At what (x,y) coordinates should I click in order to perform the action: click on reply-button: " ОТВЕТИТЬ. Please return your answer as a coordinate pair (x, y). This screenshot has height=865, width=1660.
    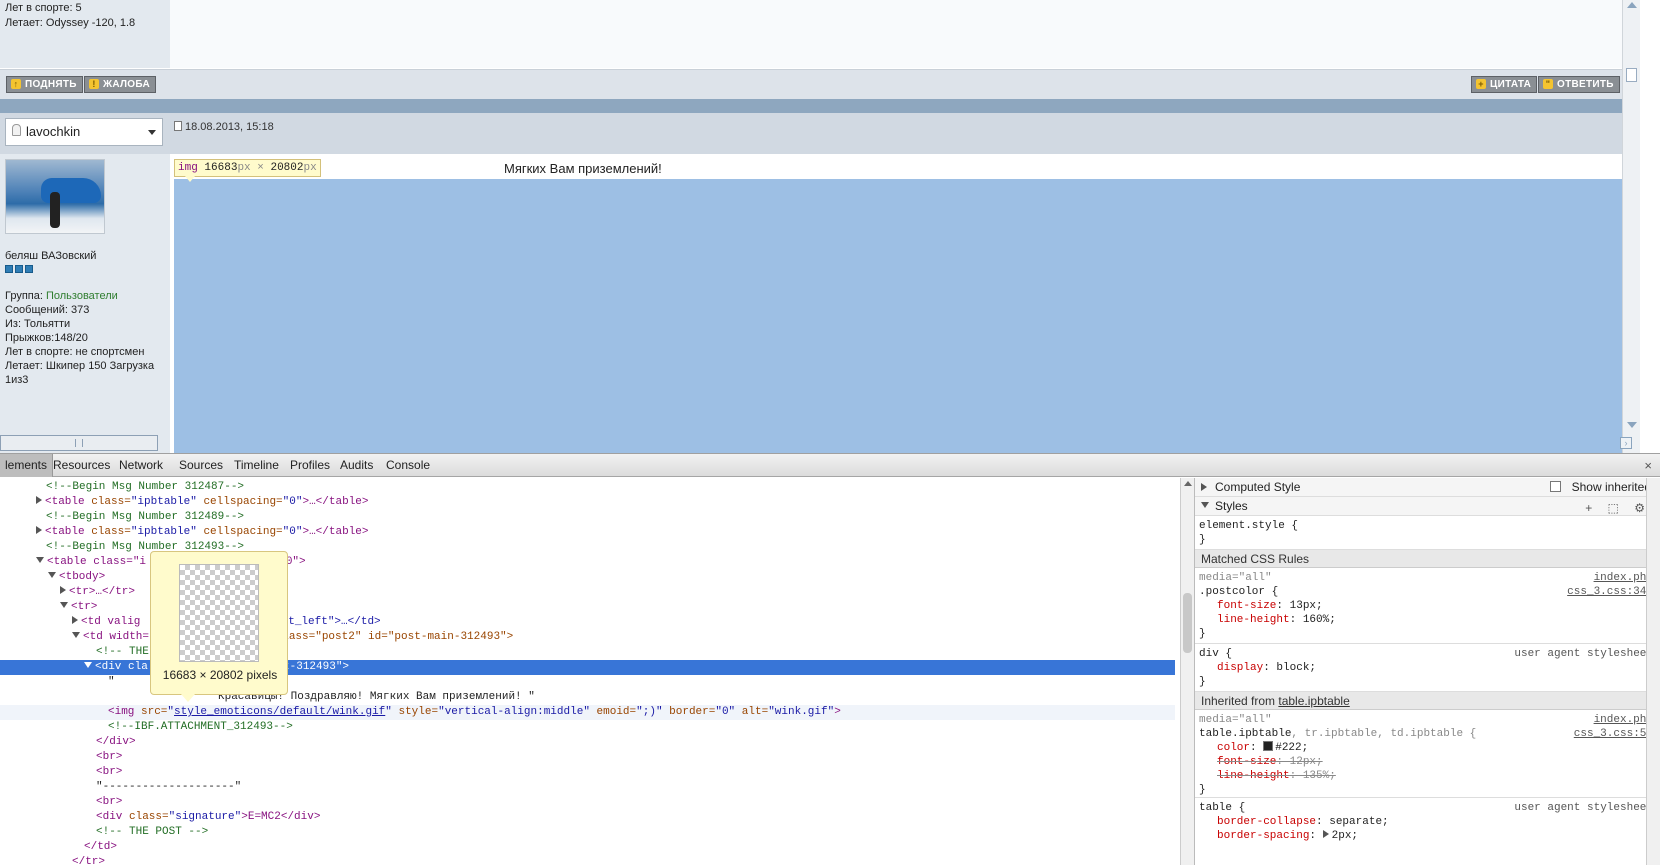
    Looking at the image, I should click on (1579, 84).